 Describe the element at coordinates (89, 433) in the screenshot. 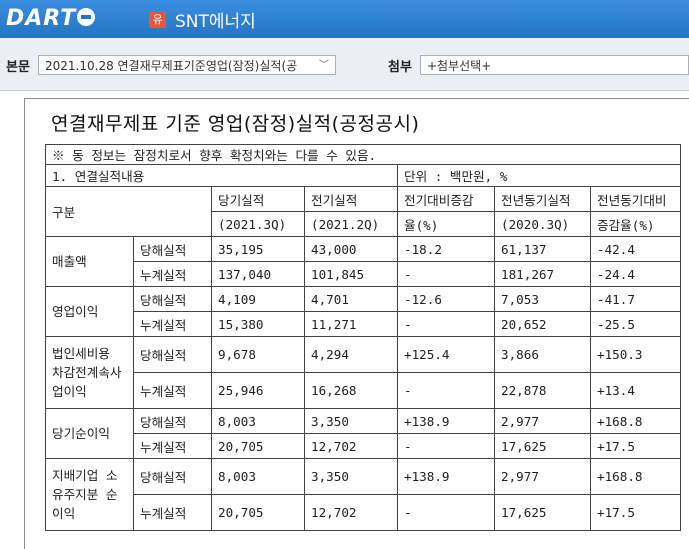

I see `row-category: 당기순이익` at that location.